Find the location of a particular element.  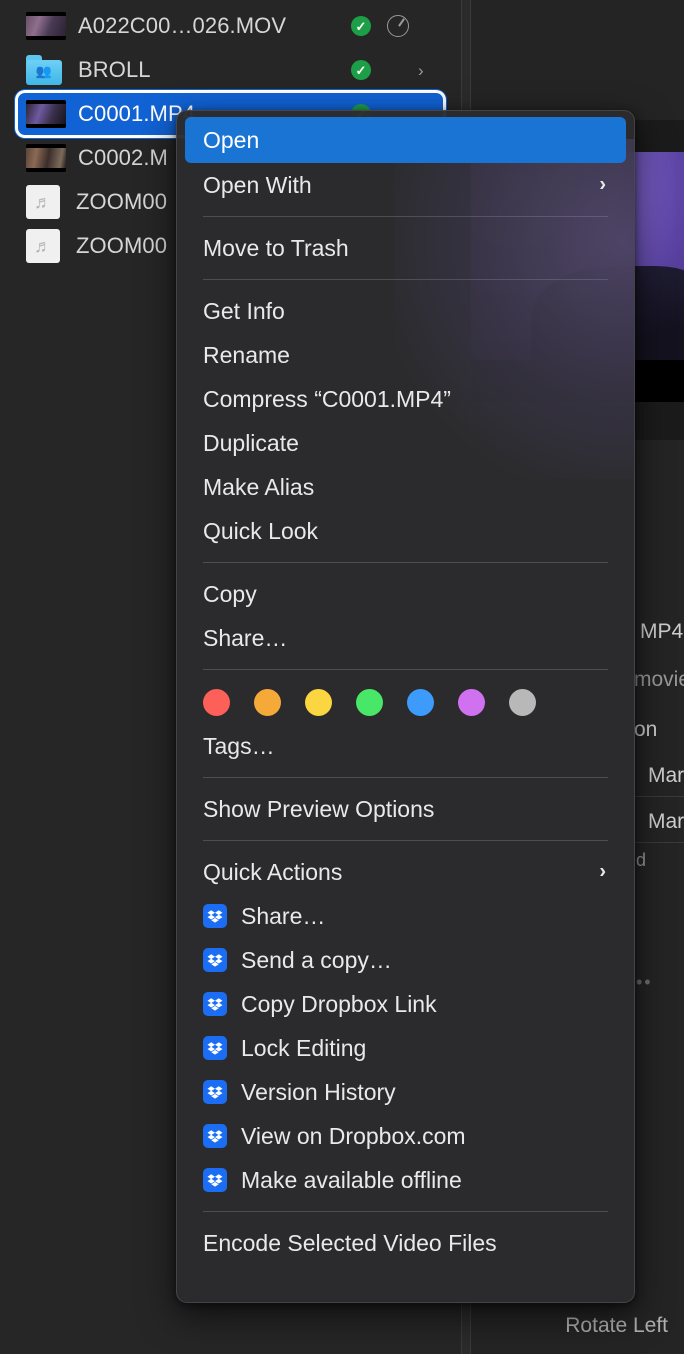

info-line-3: Mar is located at coordinates (666, 775).